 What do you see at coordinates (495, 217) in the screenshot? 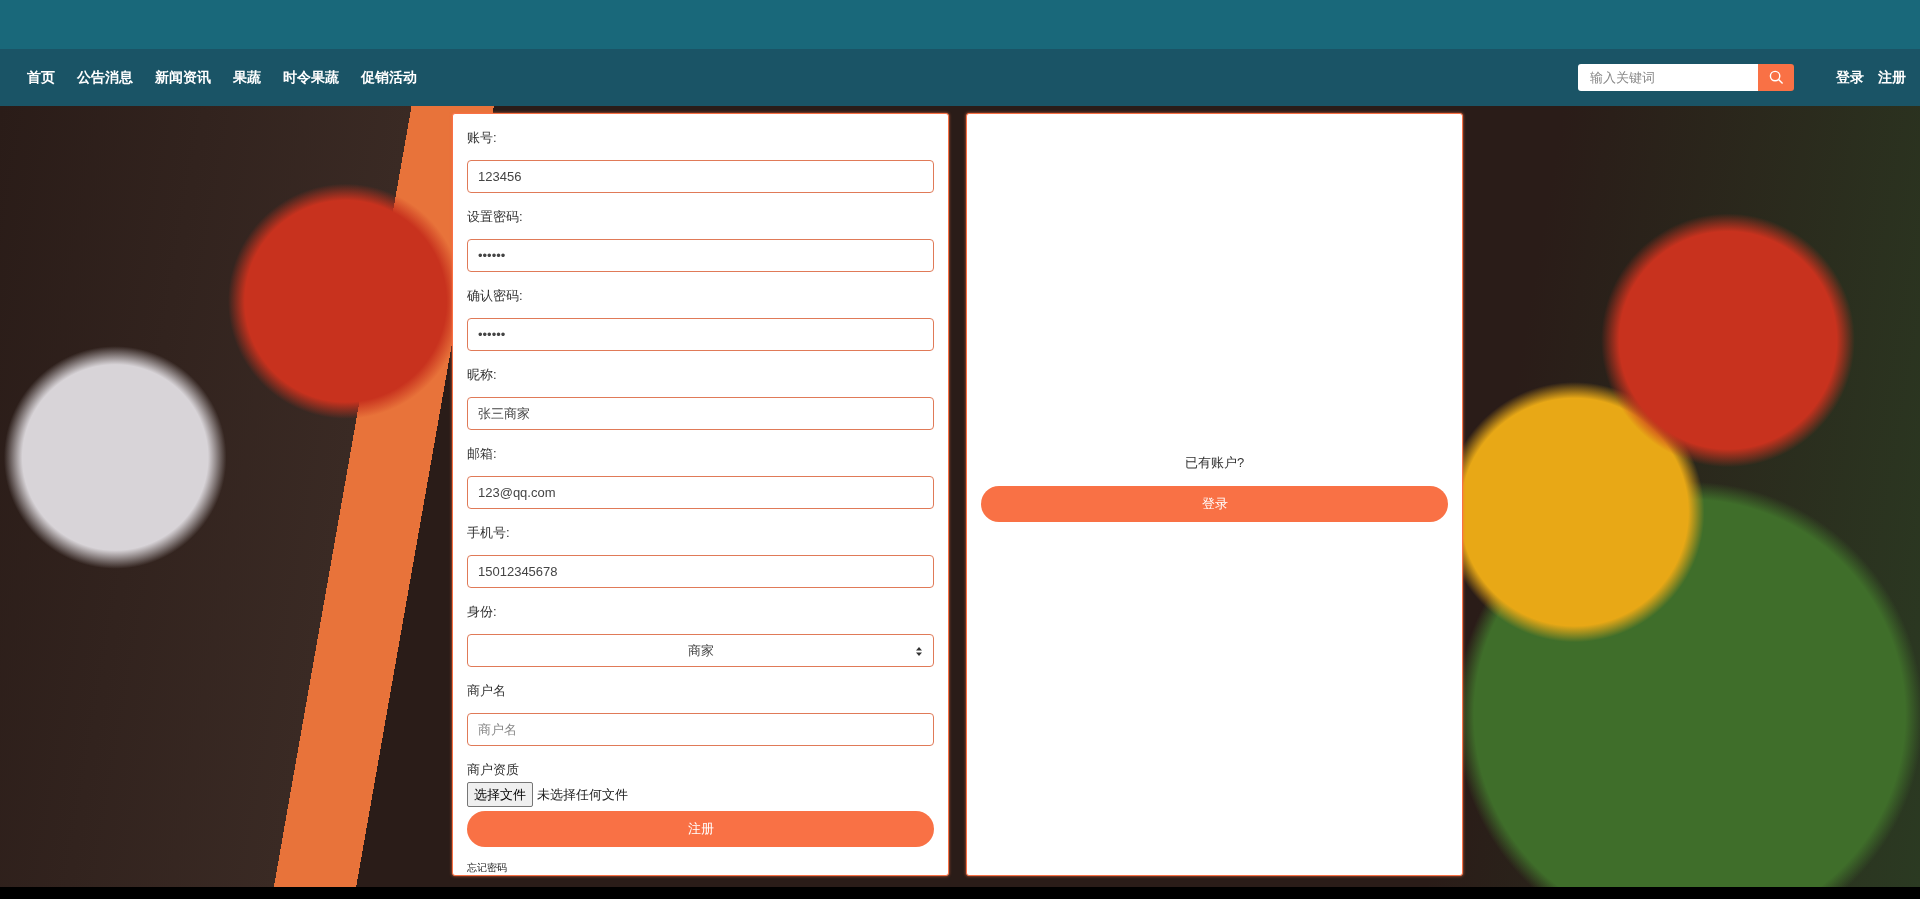
I see `field-label: 设置密码:` at bounding box center [495, 217].